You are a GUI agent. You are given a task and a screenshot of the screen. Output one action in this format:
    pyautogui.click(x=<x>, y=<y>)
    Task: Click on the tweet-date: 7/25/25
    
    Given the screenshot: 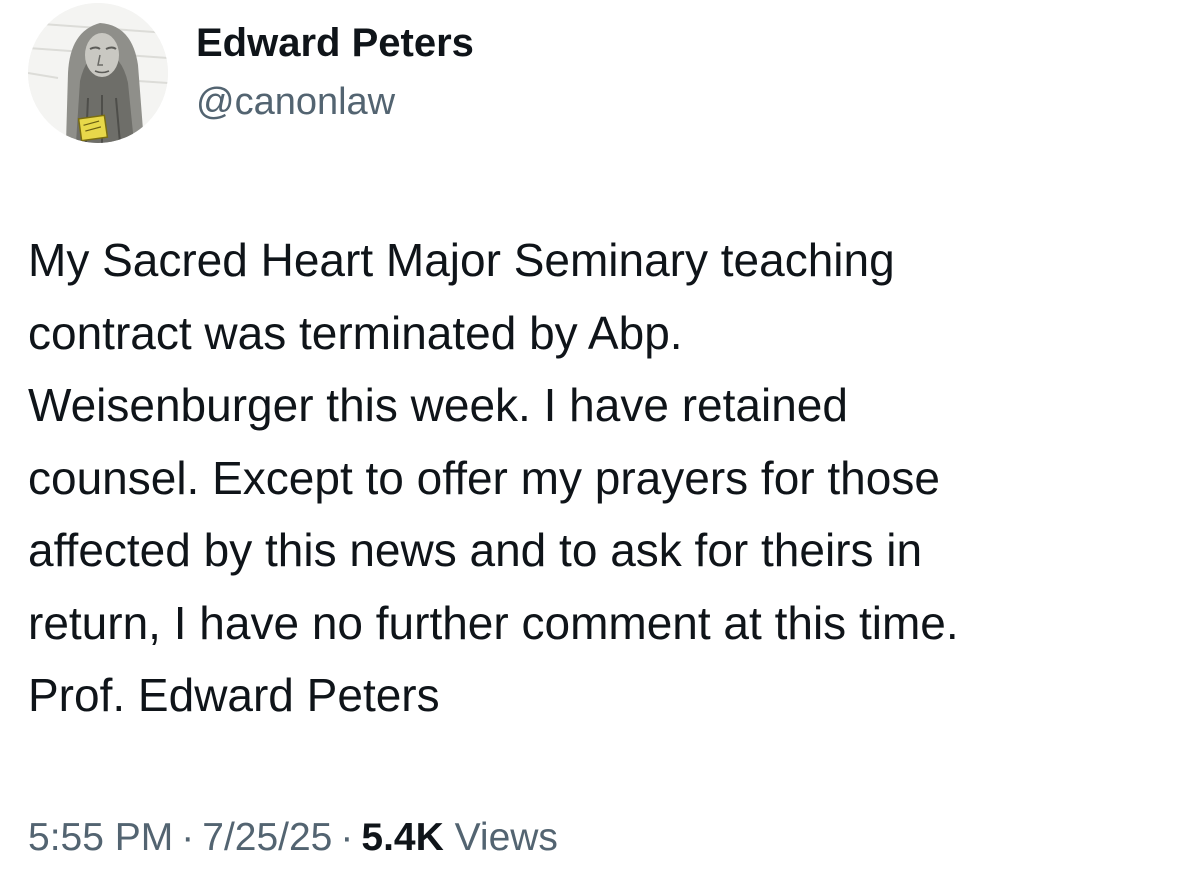 What is the action you would take?
    pyautogui.click(x=267, y=837)
    